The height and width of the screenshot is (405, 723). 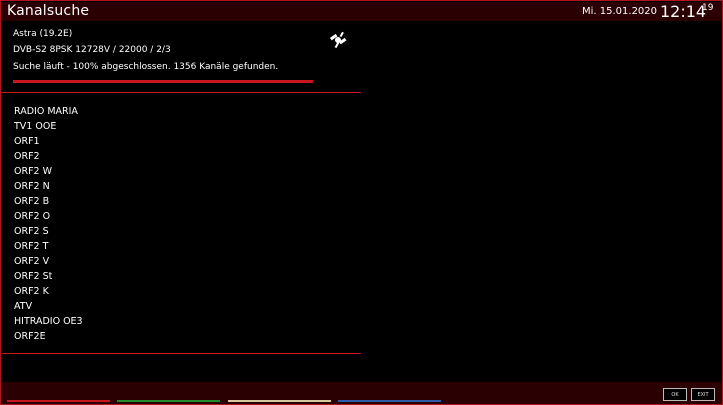 I want to click on ok-button: OK, so click(x=675, y=394).